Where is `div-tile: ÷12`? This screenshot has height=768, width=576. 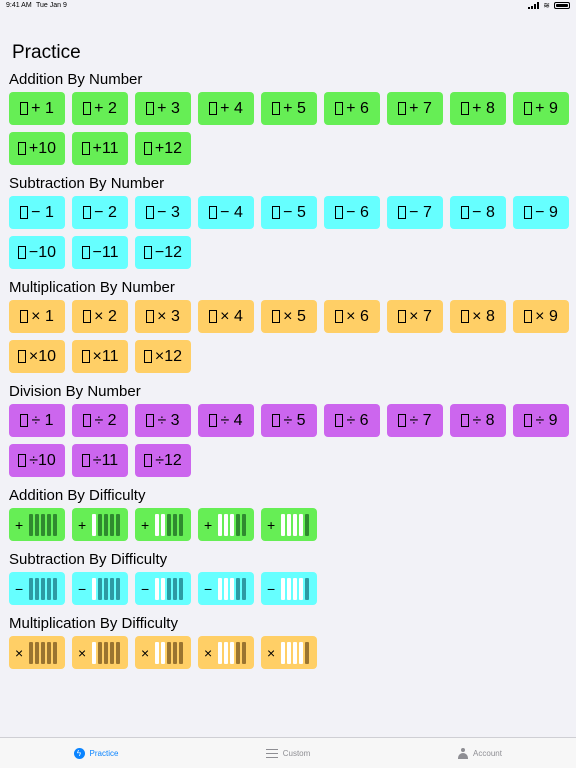
div-tile: ÷12 is located at coordinates (163, 460).